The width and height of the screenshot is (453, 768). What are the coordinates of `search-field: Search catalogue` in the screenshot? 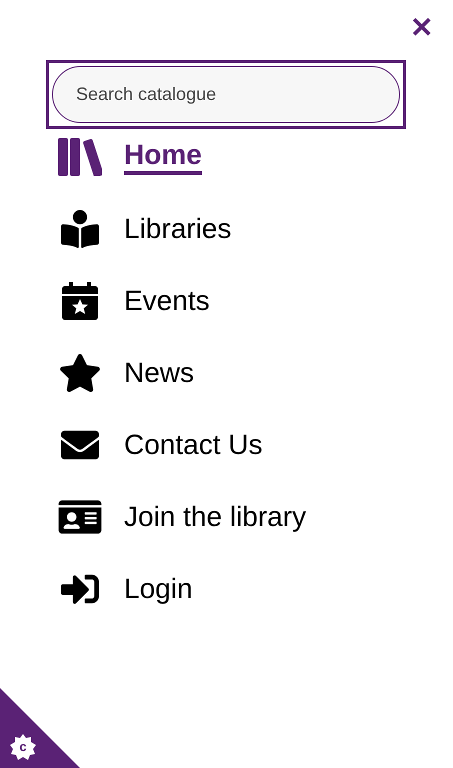 It's located at (226, 94).